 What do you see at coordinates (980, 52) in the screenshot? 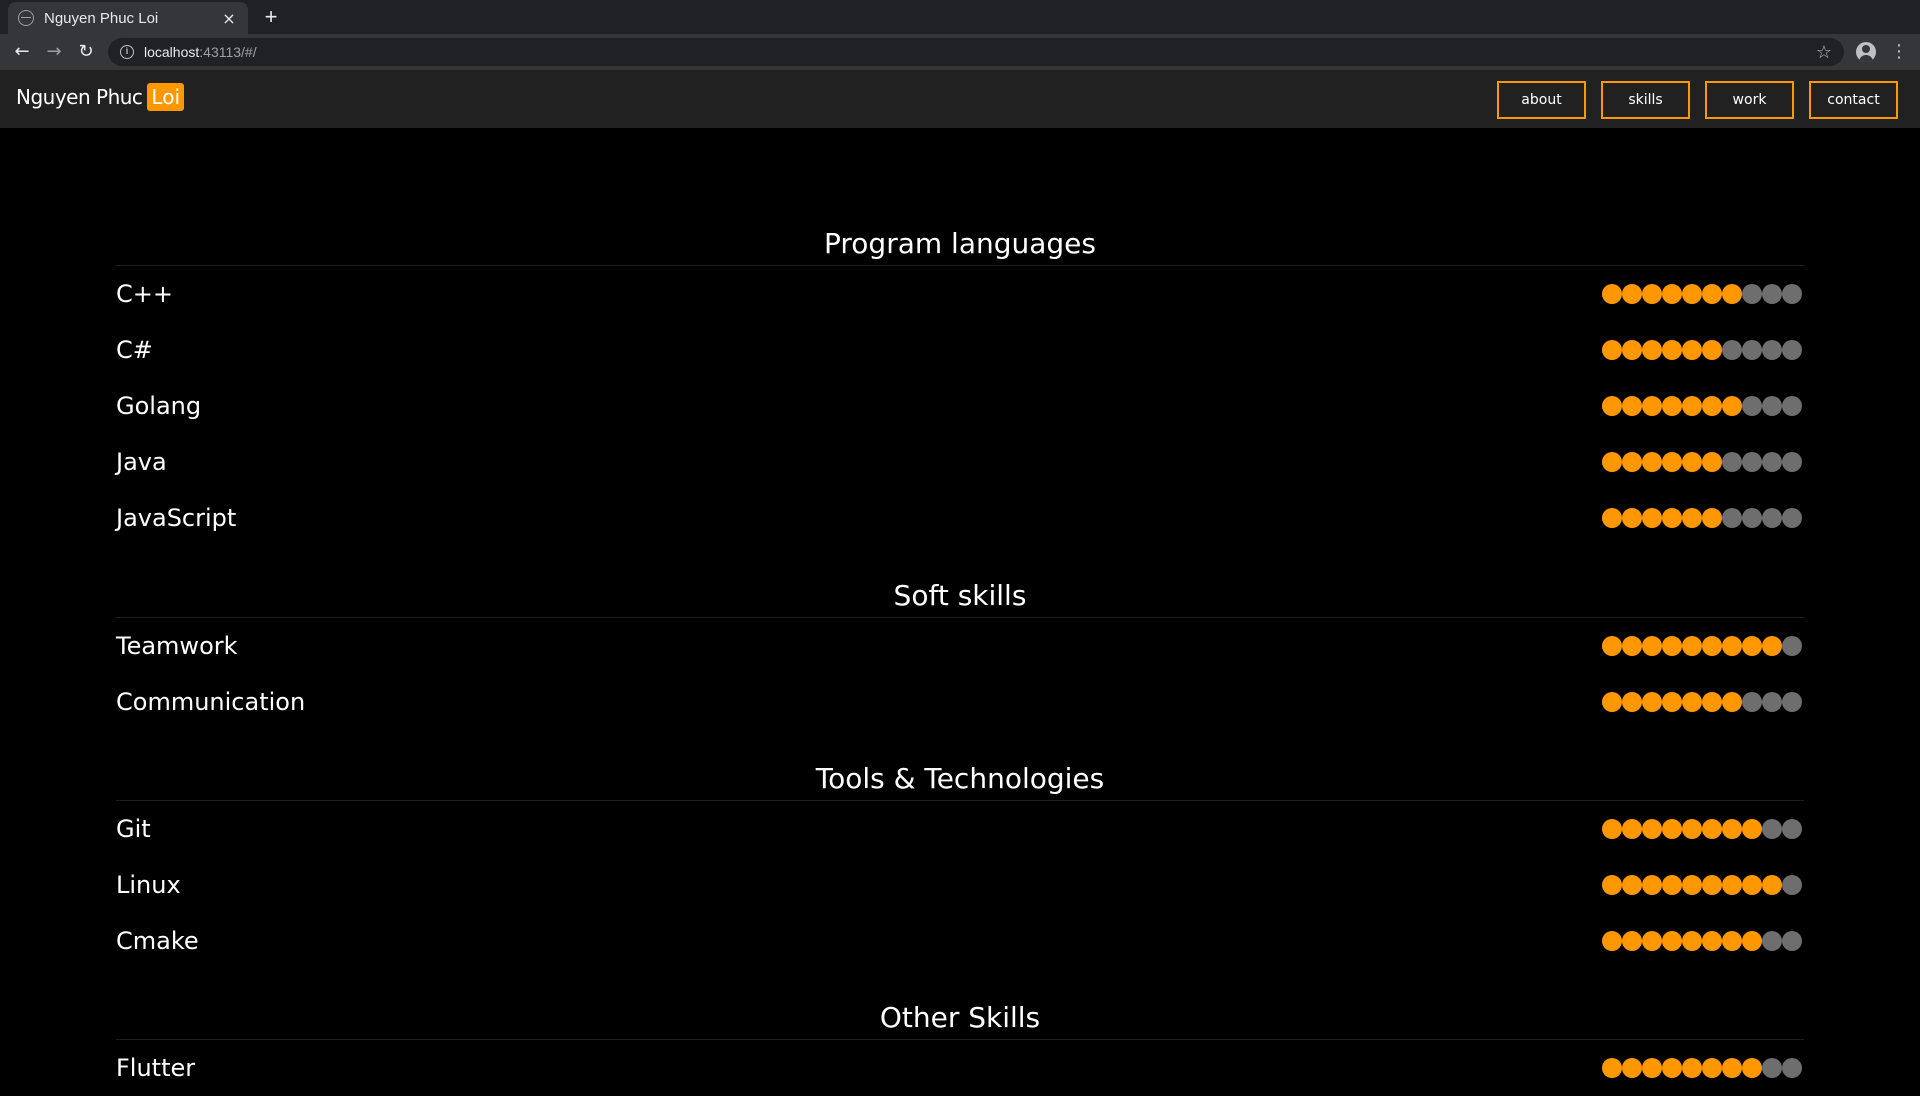
I see `url-text: localhost:43113/#/` at bounding box center [980, 52].